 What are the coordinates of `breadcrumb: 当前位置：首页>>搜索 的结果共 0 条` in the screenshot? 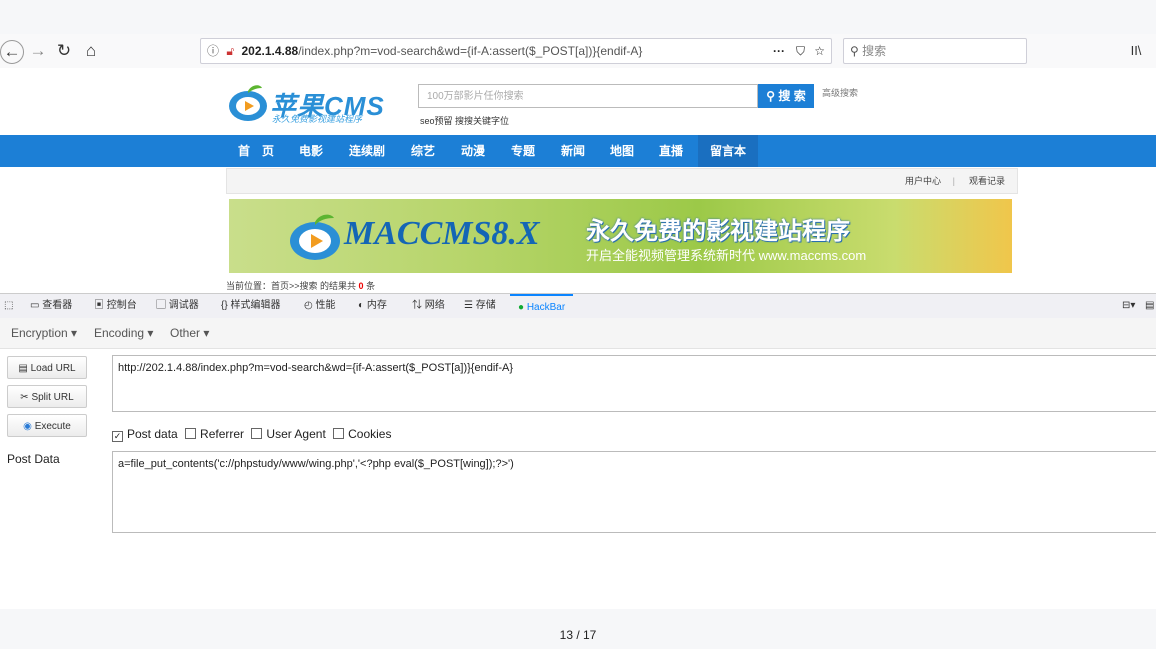 It's located at (300, 285).